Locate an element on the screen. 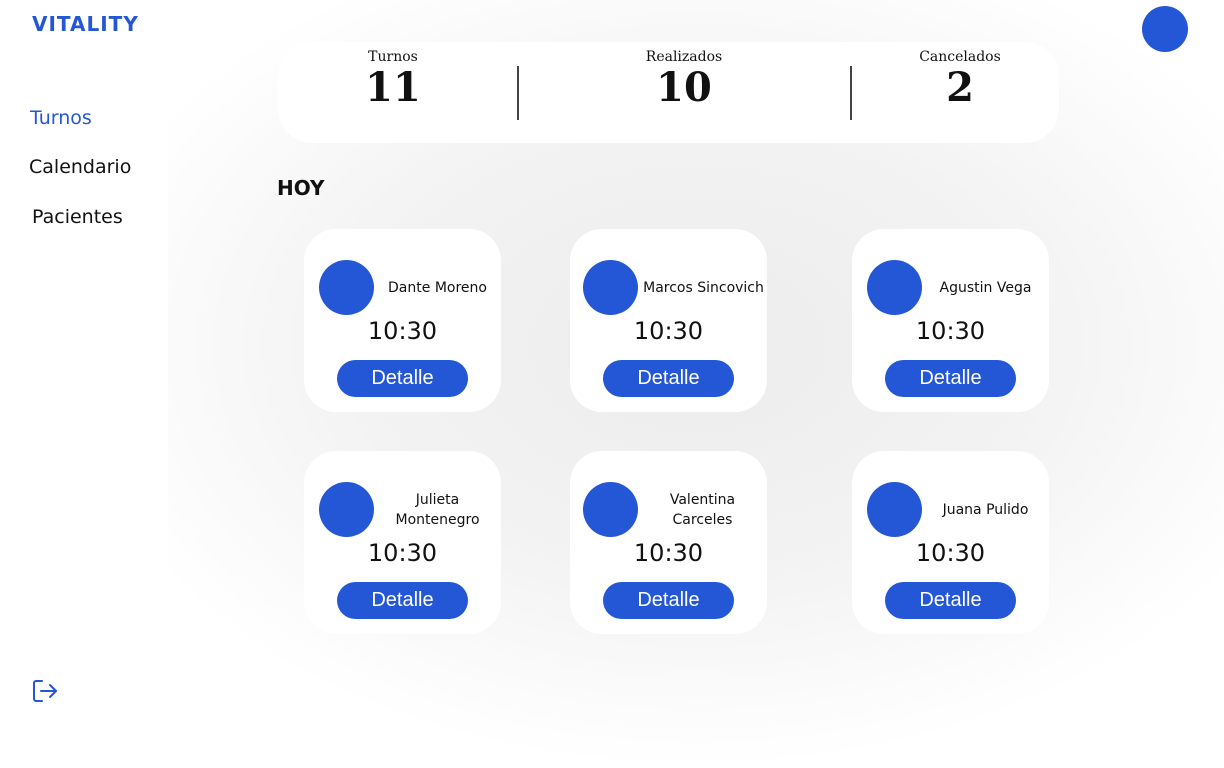 The image size is (1224, 768). patient-name: Julieta Montenegro is located at coordinates (437, 509).